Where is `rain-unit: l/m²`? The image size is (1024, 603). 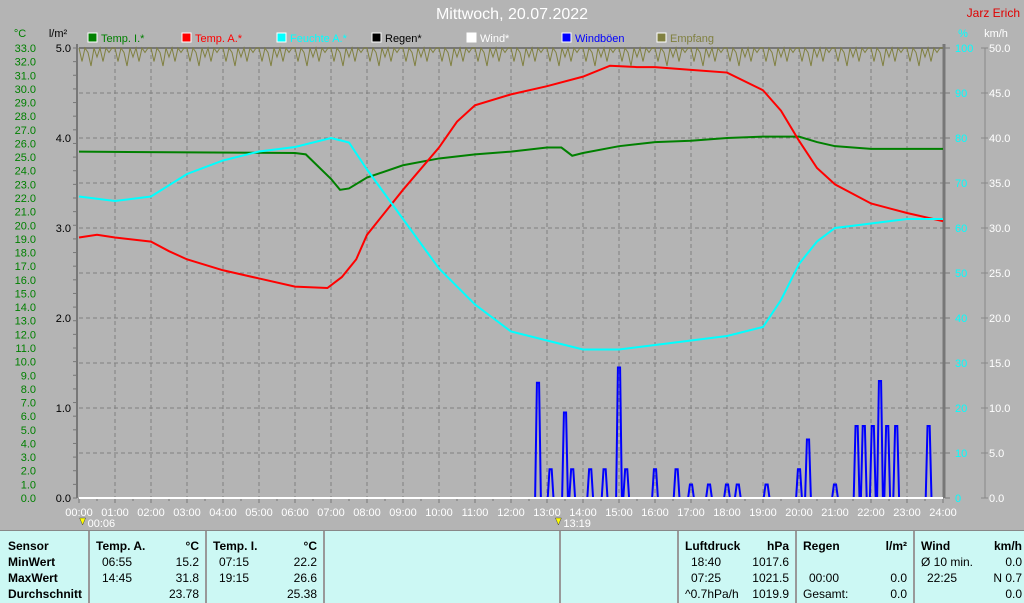
rain-unit: l/m² is located at coordinates (896, 546).